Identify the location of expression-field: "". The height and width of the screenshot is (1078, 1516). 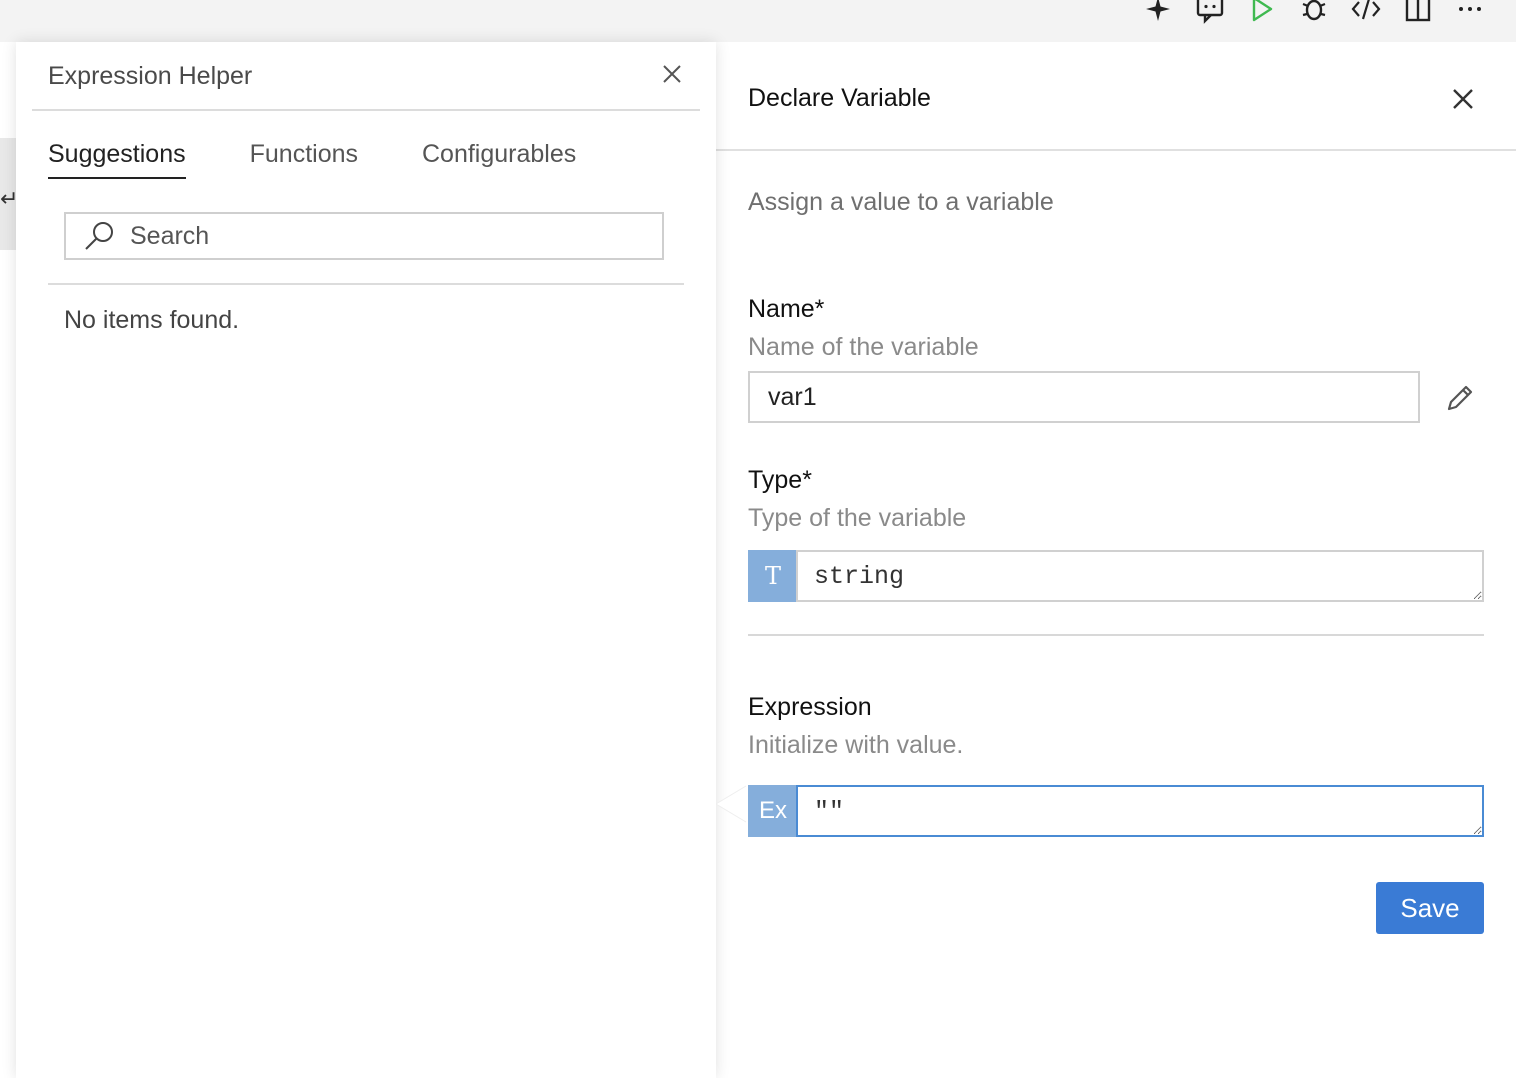
(1140, 811).